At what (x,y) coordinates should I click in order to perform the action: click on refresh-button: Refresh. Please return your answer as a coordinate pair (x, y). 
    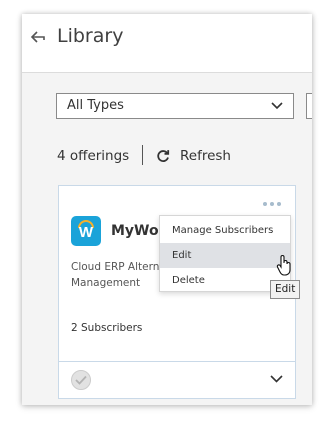
    Looking at the image, I should click on (193, 156).